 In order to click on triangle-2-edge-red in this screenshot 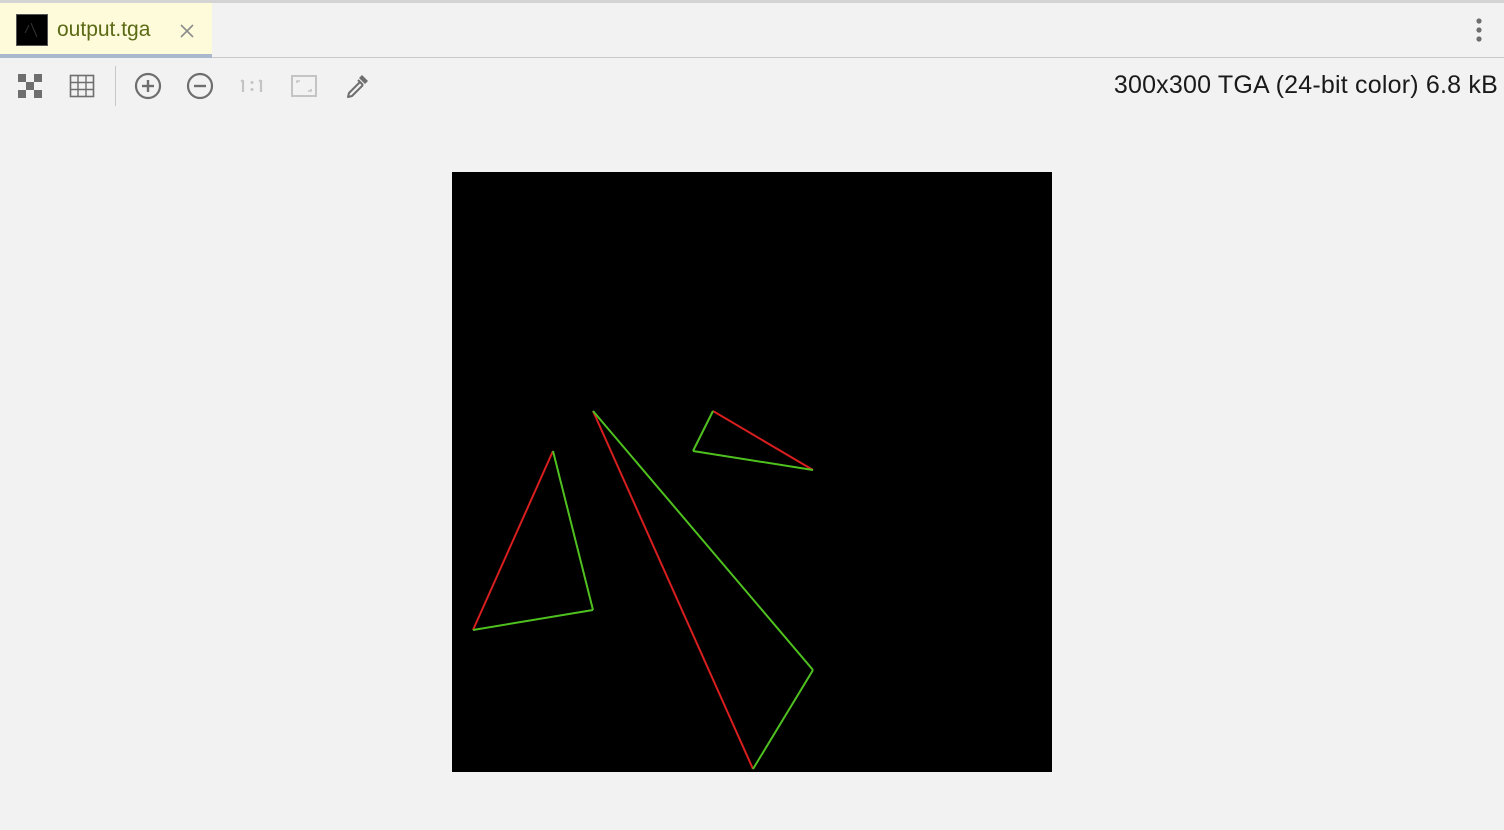, I will do `click(673, 590)`.